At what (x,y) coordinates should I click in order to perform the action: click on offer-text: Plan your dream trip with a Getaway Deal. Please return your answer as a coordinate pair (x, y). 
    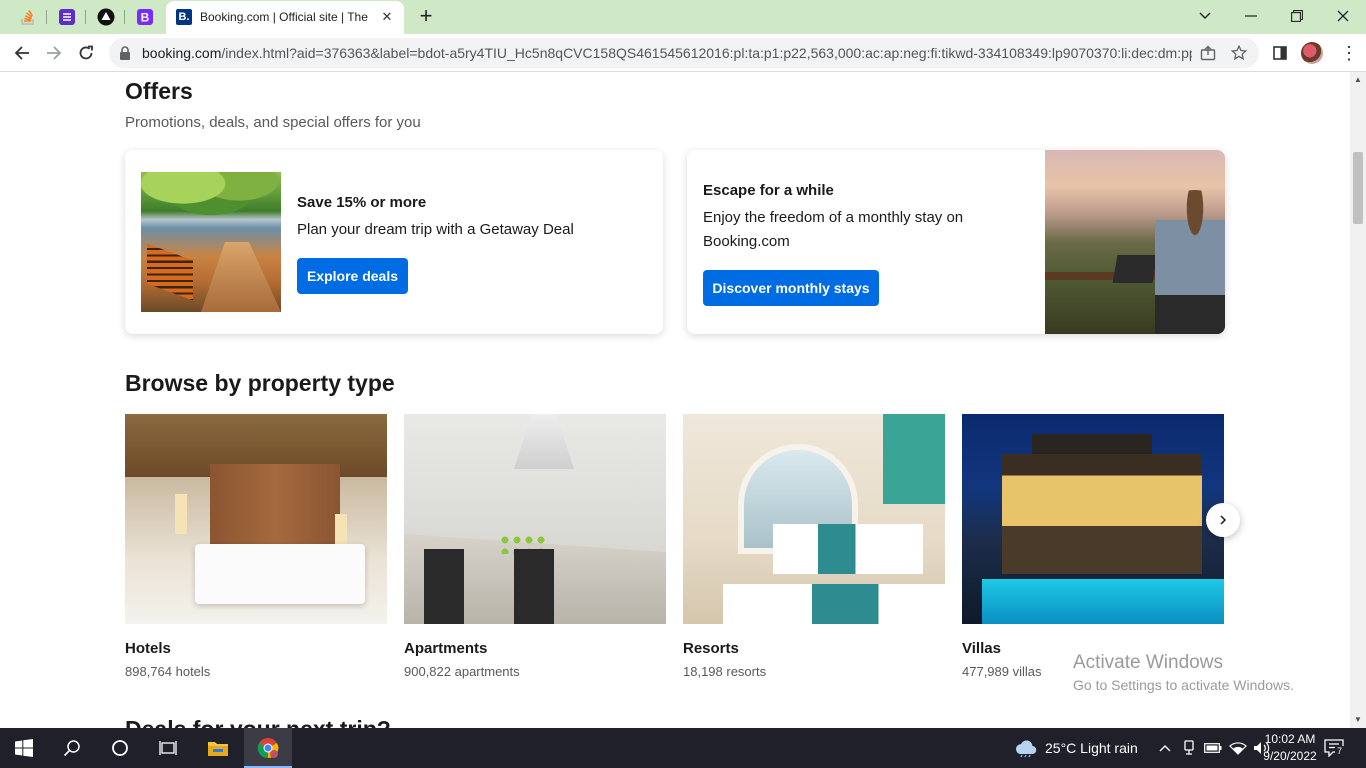
    Looking at the image, I should click on (435, 229).